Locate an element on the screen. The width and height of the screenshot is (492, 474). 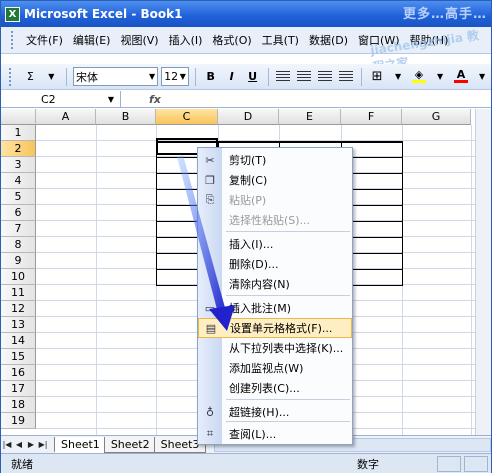
row-header-12: 12 is located at coordinates (18, 309).